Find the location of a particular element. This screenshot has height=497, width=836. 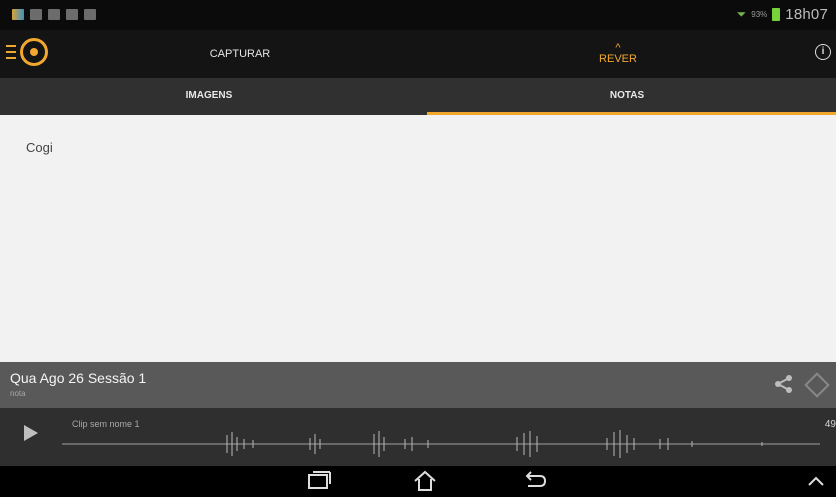

play-icon is located at coordinates (31, 433).